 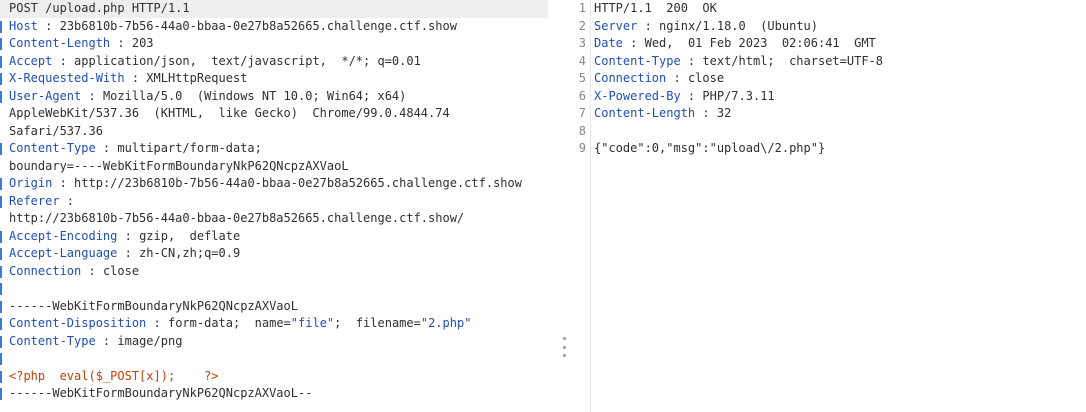 I want to click on request-header-connection: Connection : close, so click(x=274, y=272).